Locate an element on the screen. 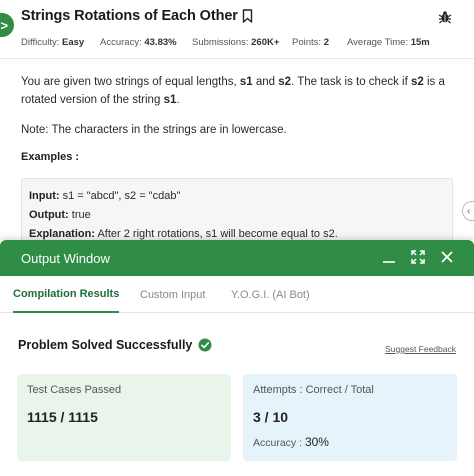 This screenshot has width=474, height=476. examples-heading: Examples : is located at coordinates (50, 157).